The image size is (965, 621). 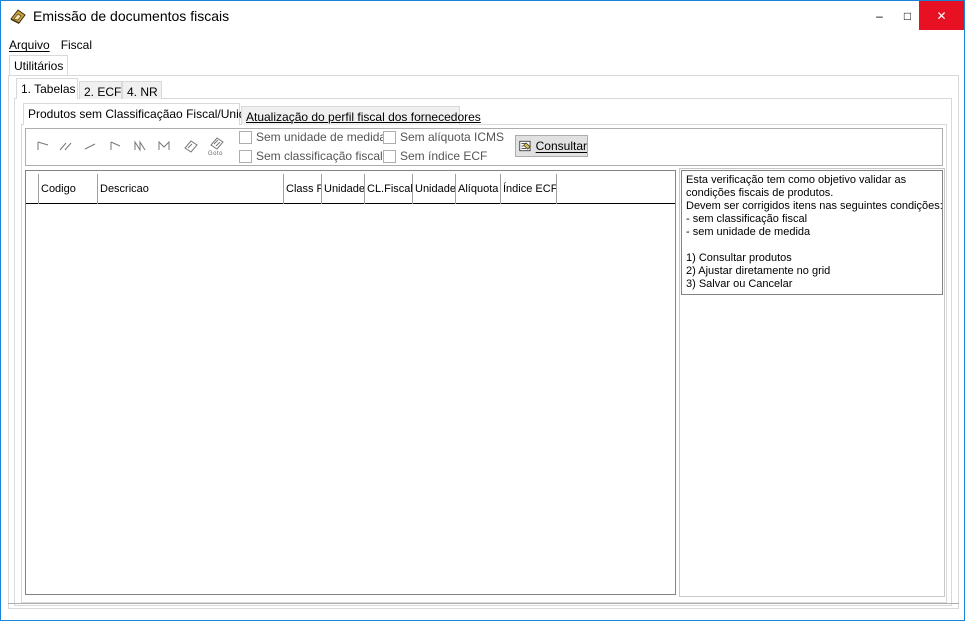 I want to click on prior-record-icon, so click(x=90, y=146).